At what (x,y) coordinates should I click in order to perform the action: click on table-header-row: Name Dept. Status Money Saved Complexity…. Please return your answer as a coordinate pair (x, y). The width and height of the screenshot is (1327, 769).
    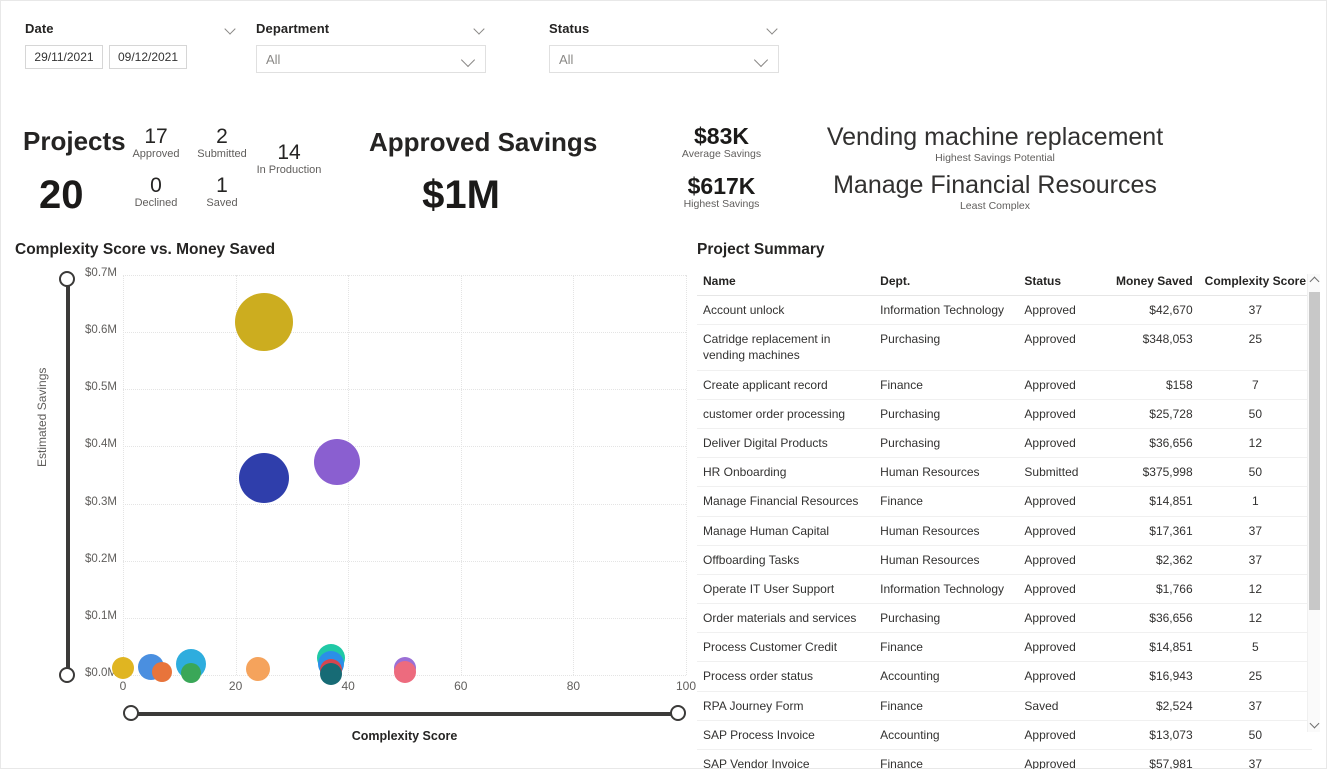
    Looking at the image, I should click on (1004, 282).